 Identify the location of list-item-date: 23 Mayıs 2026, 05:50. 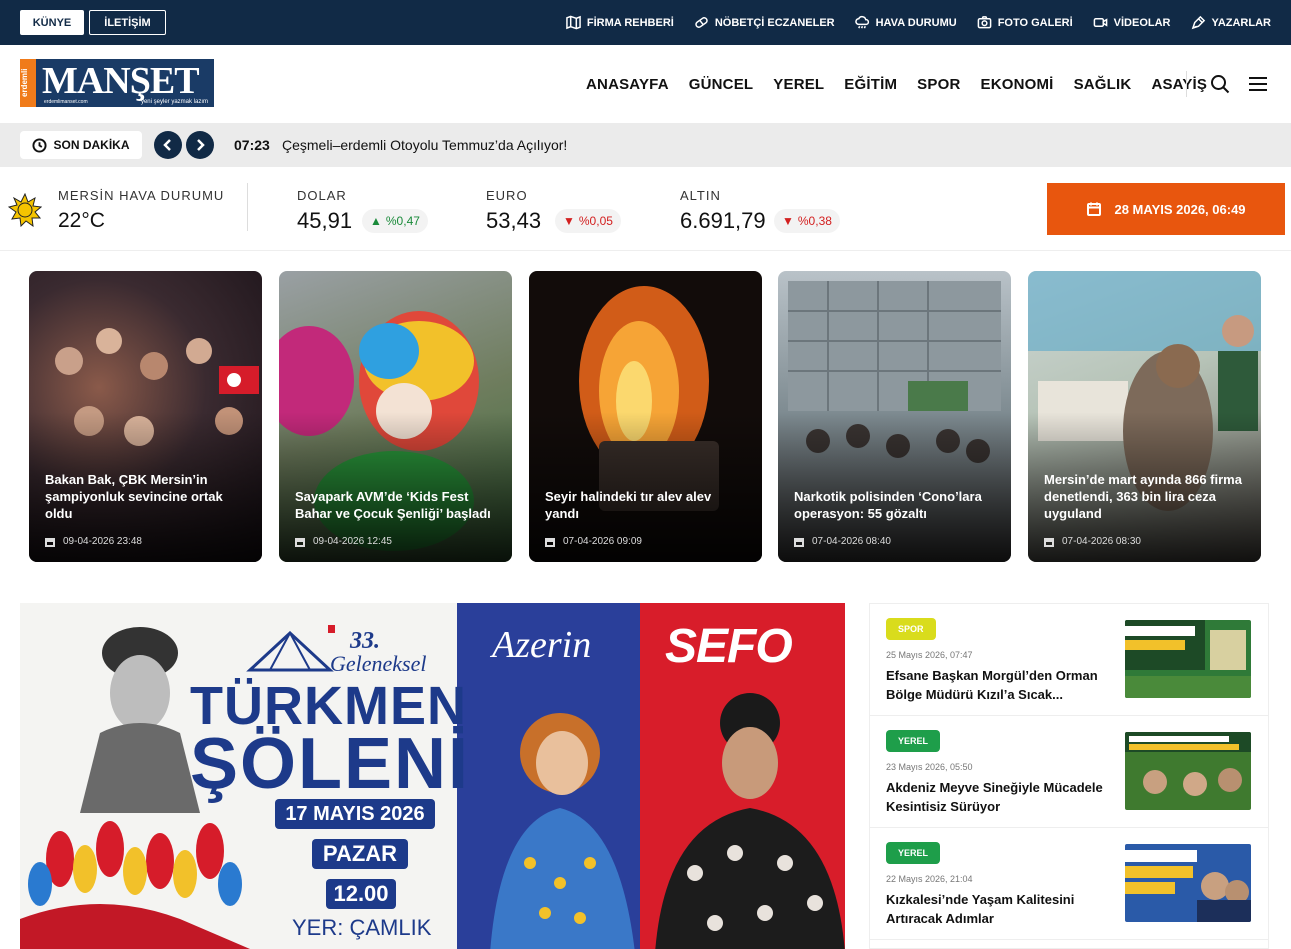
(929, 767).